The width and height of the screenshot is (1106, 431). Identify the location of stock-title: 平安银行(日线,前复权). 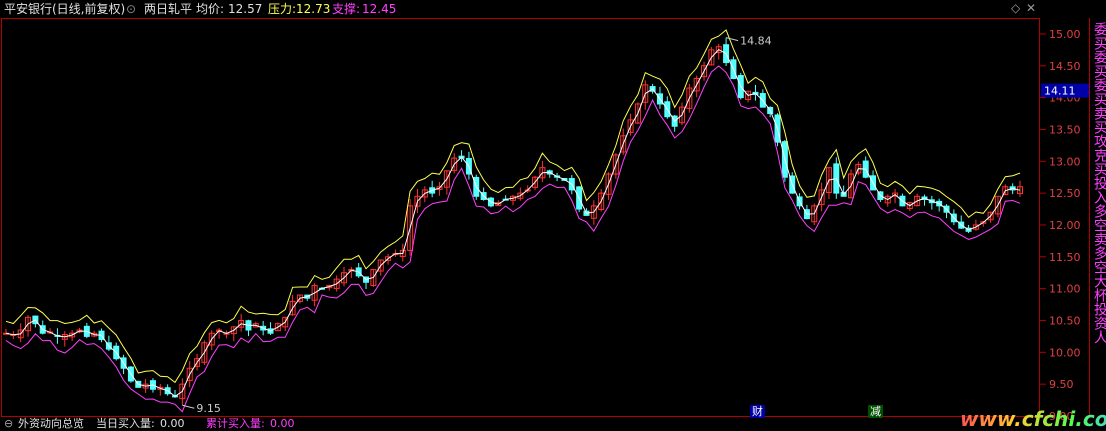
(64, 9).